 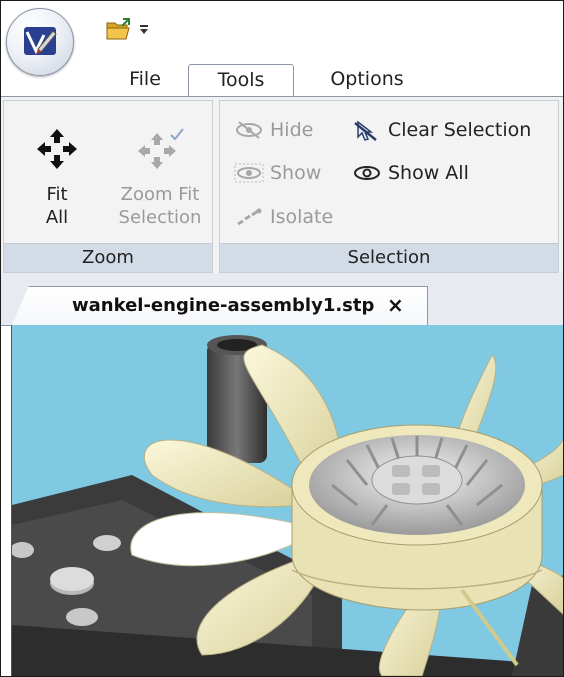 What do you see at coordinates (302, 217) in the screenshot?
I see `isolate-label: Isolate` at bounding box center [302, 217].